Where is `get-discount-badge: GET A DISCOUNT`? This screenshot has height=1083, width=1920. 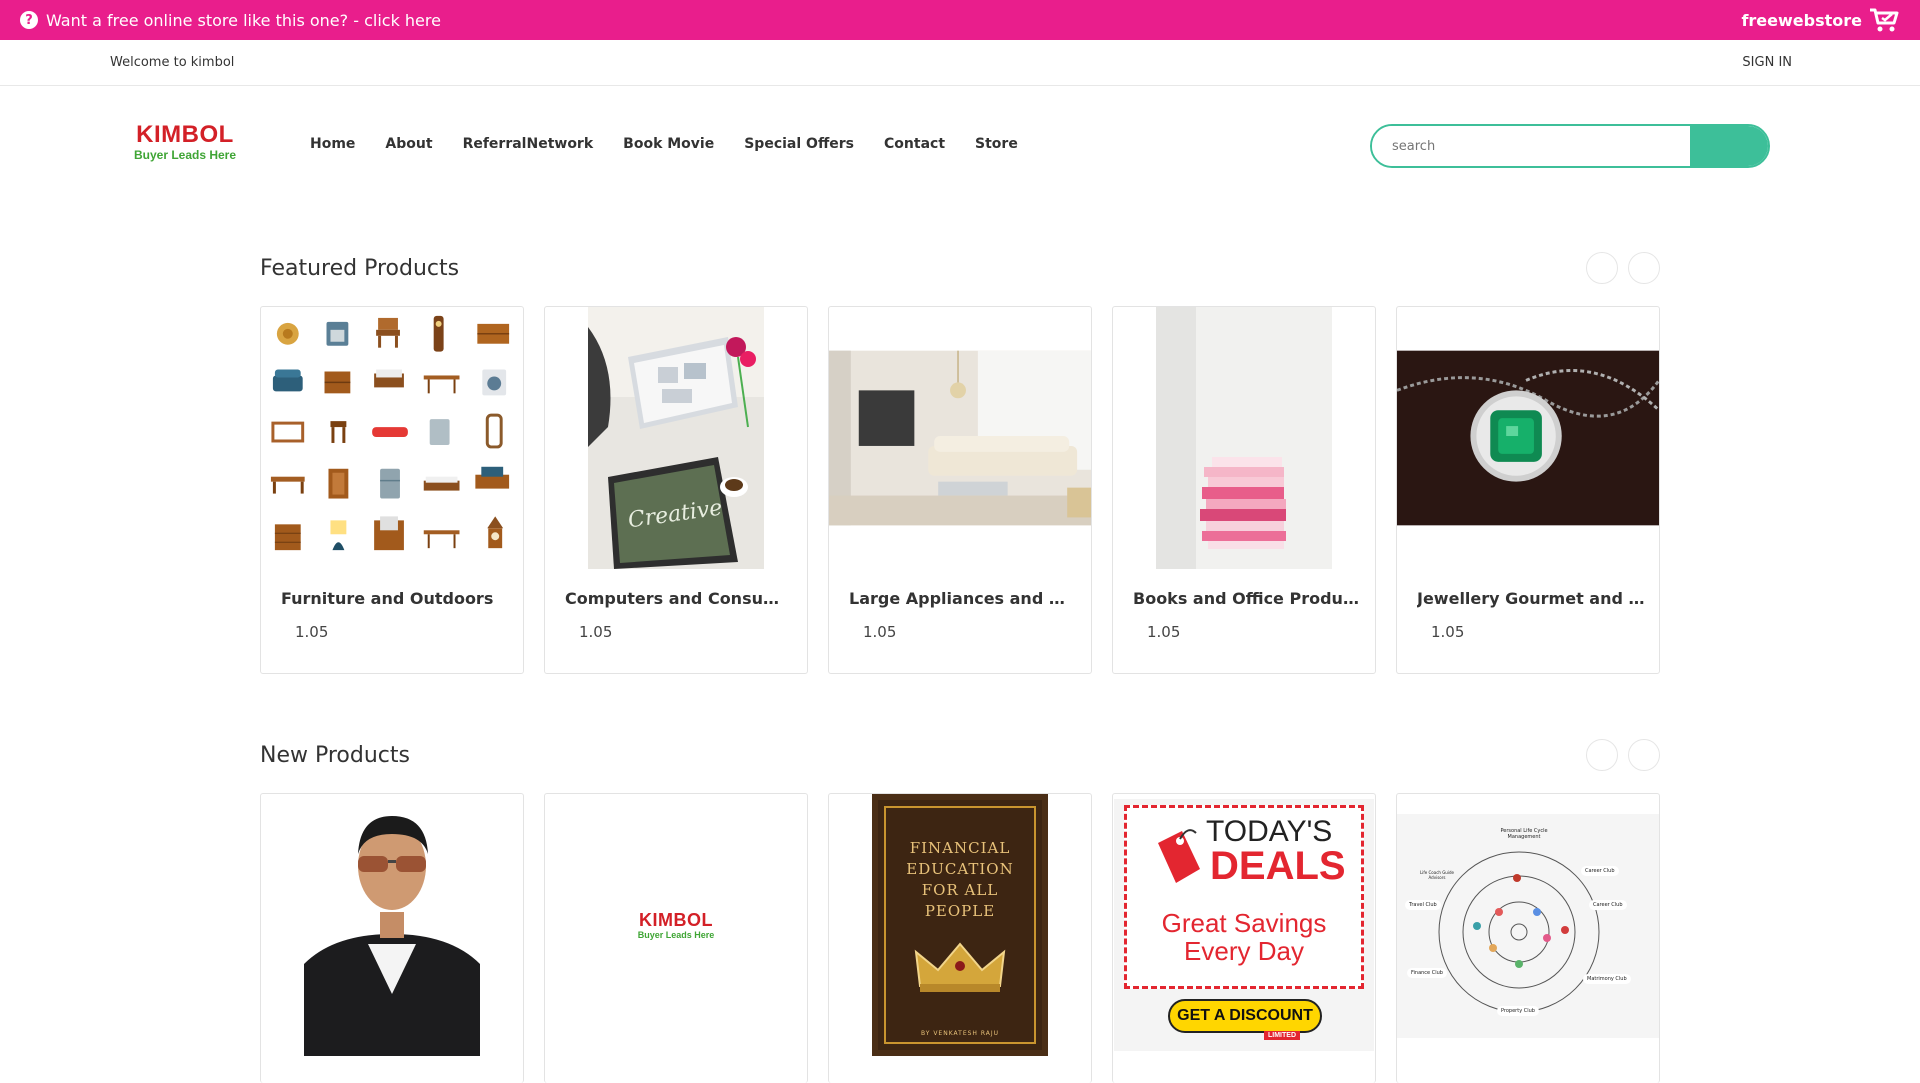 get-discount-badge: GET A DISCOUNT is located at coordinates (1245, 1016).